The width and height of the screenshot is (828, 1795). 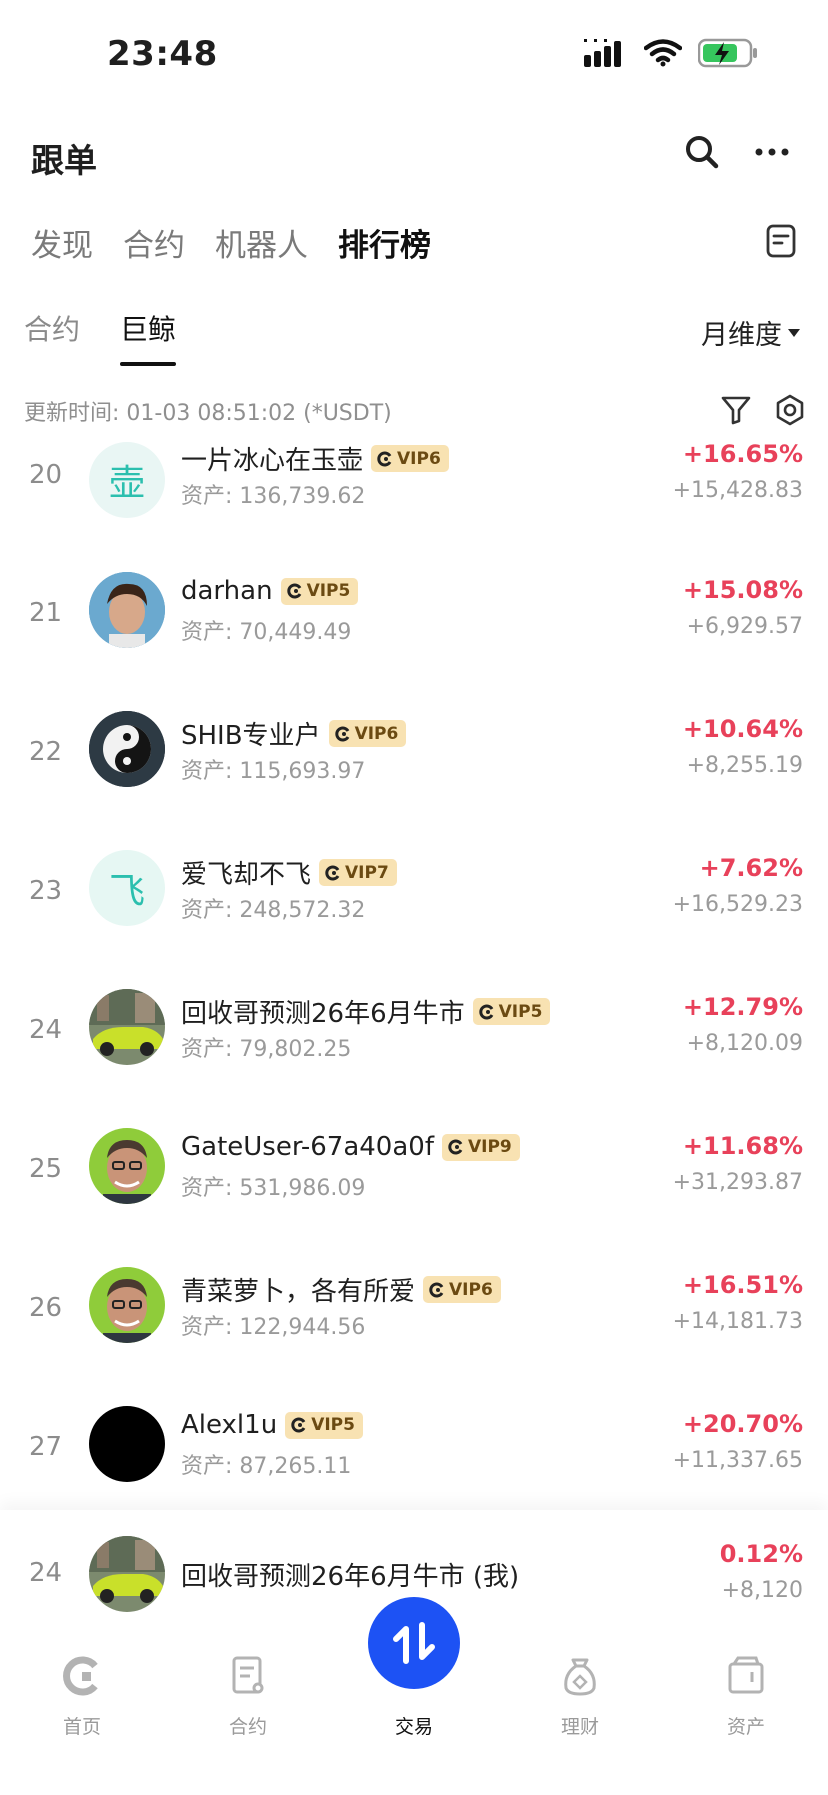 I want to click on pnl-percent: +10.64%, so click(x=742, y=729).